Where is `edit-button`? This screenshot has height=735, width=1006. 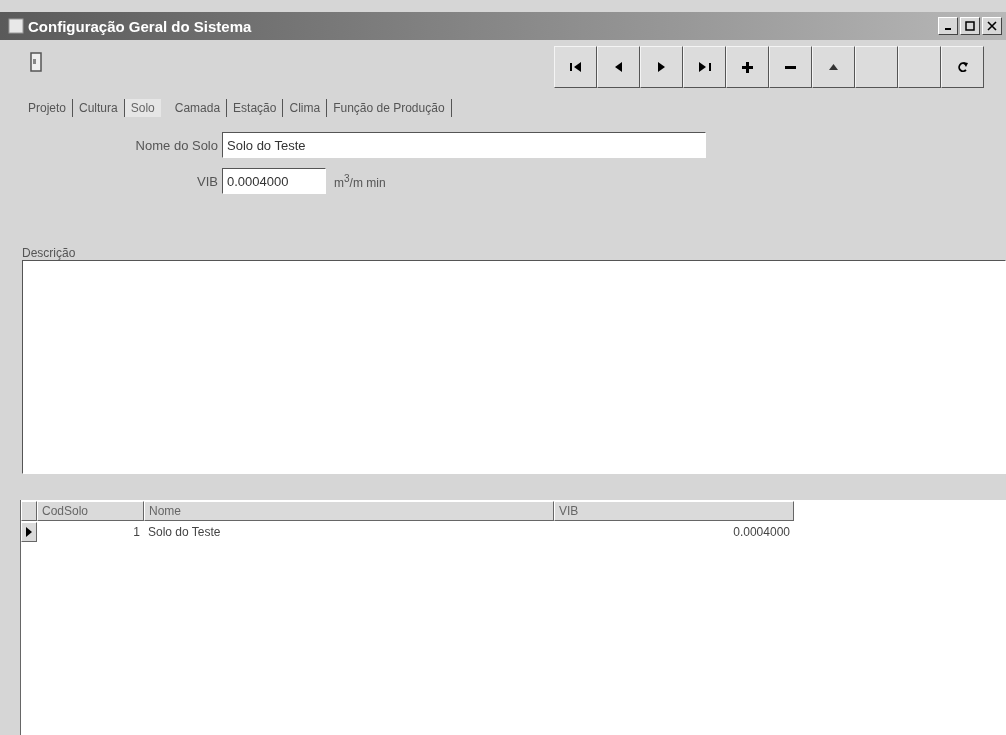
edit-button is located at coordinates (833, 67).